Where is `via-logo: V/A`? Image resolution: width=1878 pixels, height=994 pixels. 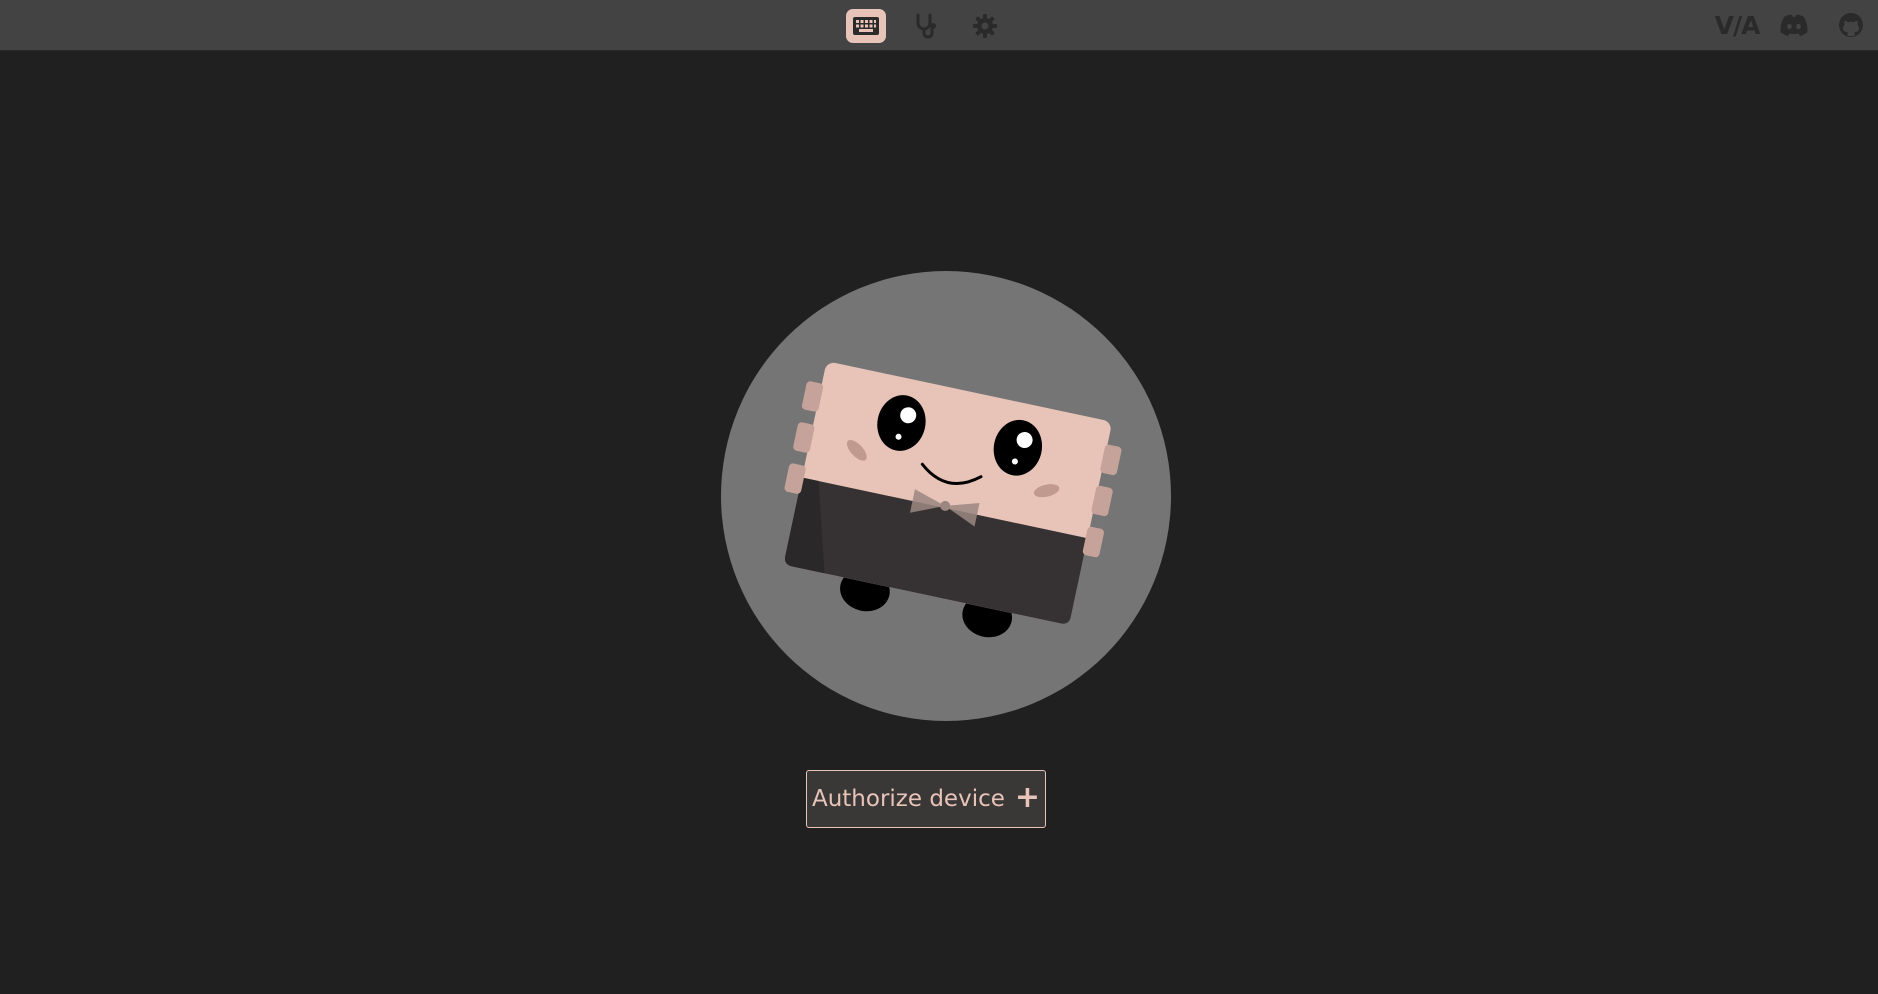
via-logo: V/A is located at coordinates (1737, 25).